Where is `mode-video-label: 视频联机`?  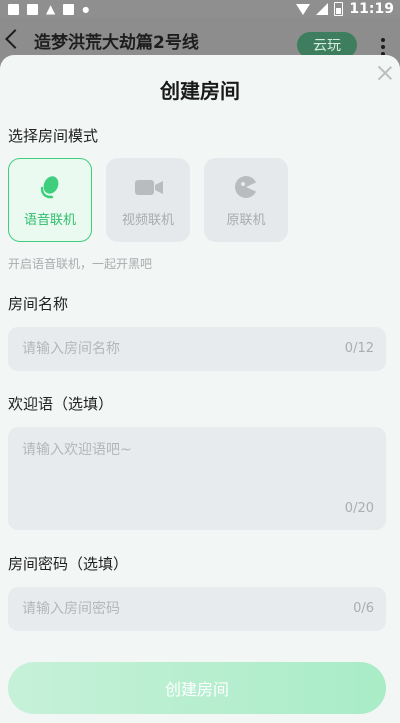
mode-video-label: 视频联机 is located at coordinates (147, 220).